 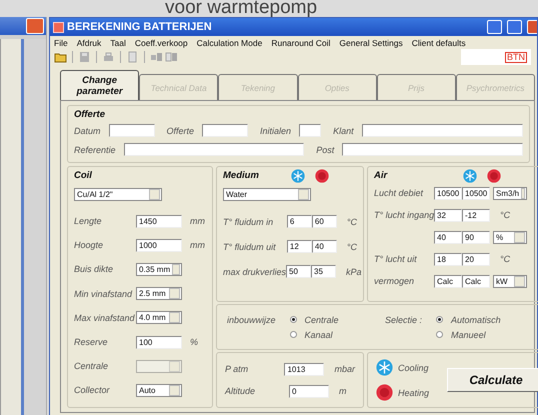 I want to click on dropdown: 0.35 mm, so click(x=159, y=269).